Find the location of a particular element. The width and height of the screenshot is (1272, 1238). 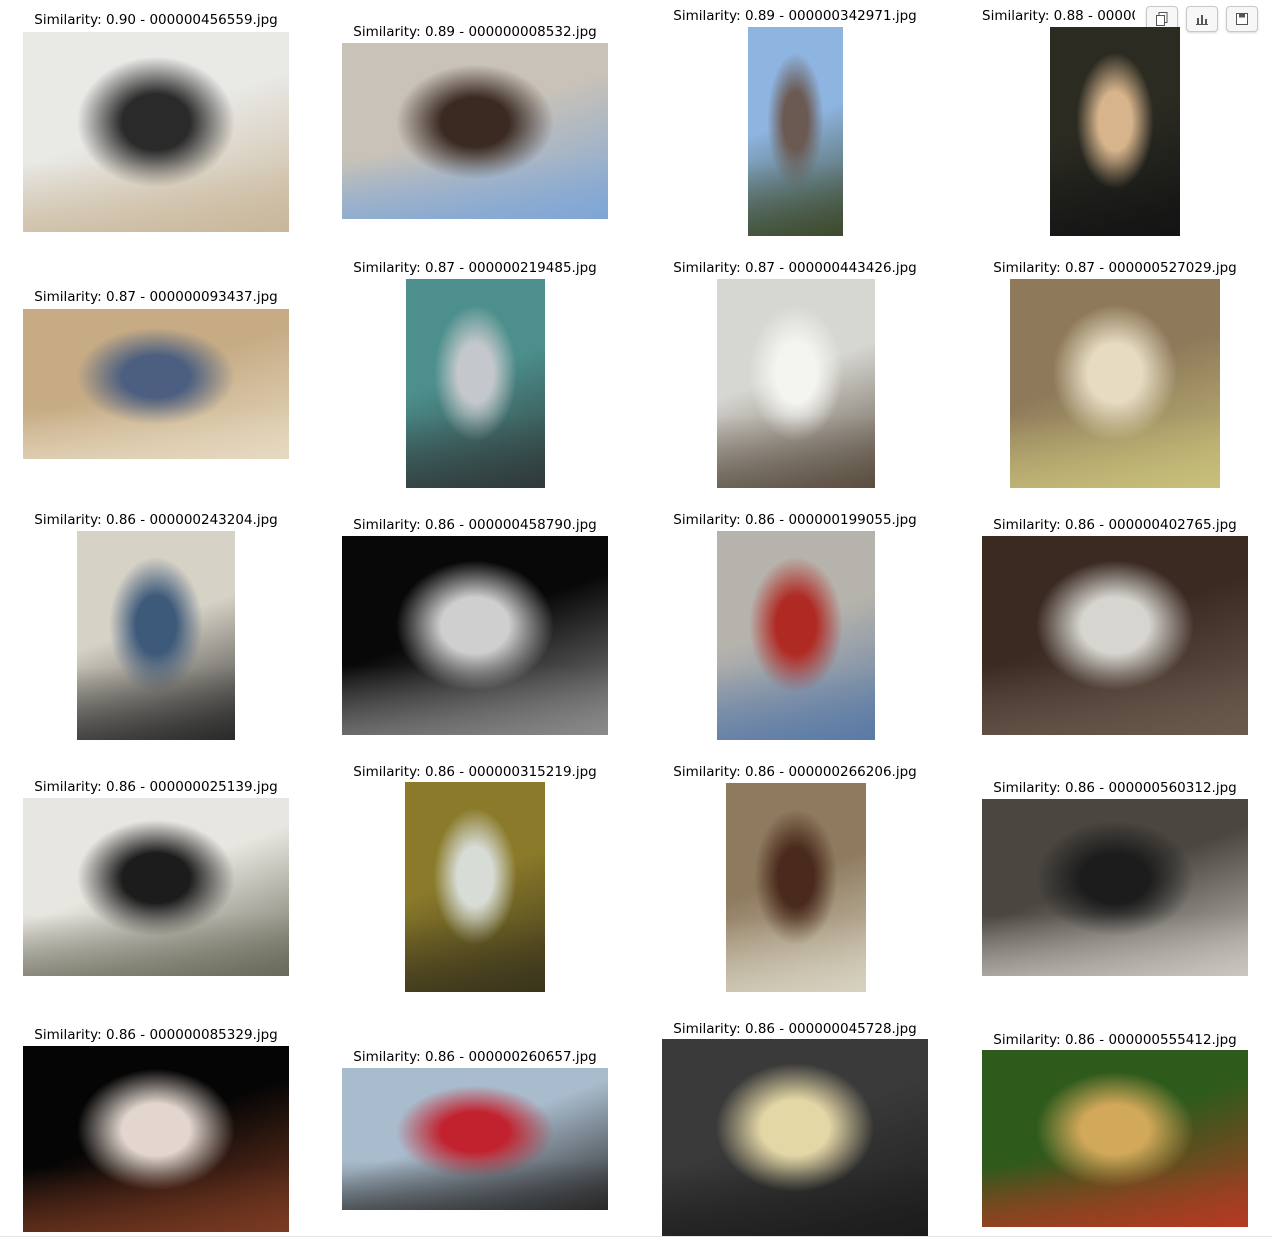

similarity-caption: Similarity: 0.86 - 000000315219.jpg is located at coordinates (475, 772).